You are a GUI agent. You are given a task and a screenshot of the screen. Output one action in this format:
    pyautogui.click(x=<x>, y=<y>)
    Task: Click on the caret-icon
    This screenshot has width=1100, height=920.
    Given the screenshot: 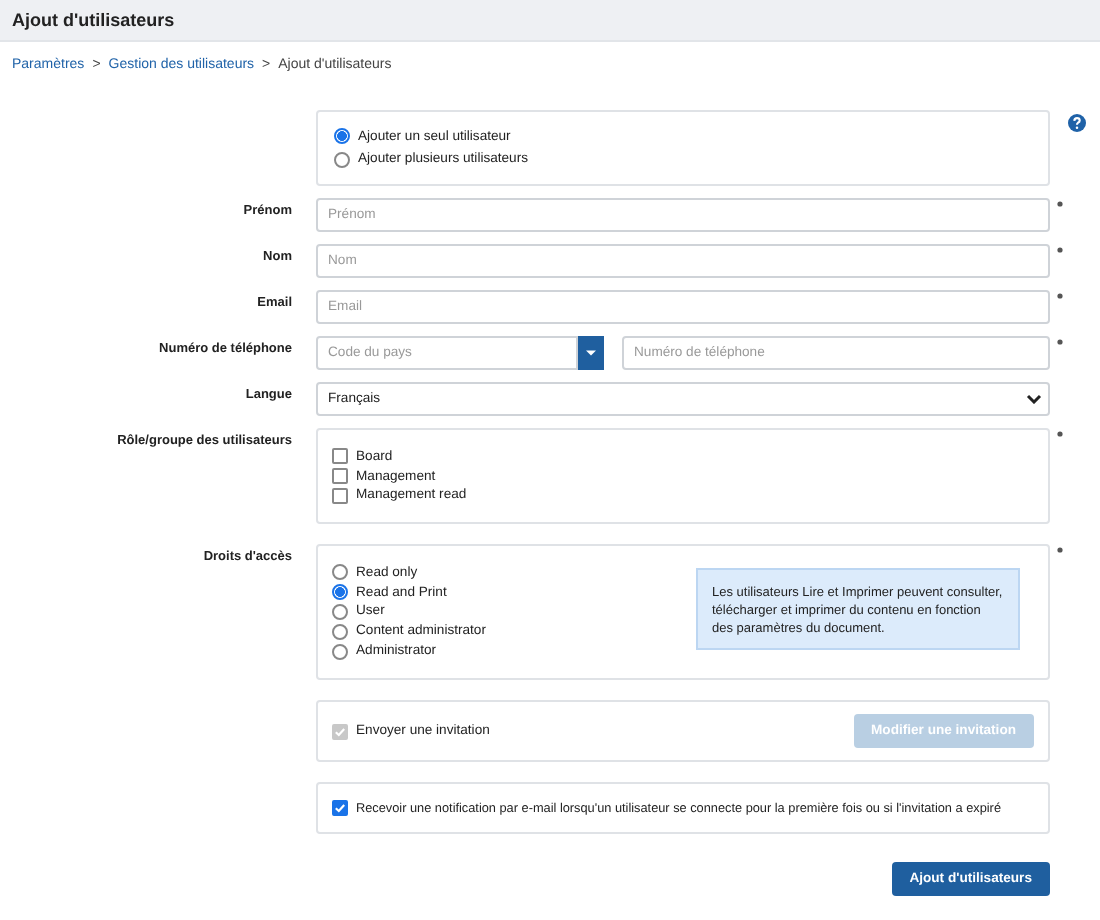 What is the action you would take?
    pyautogui.click(x=591, y=353)
    